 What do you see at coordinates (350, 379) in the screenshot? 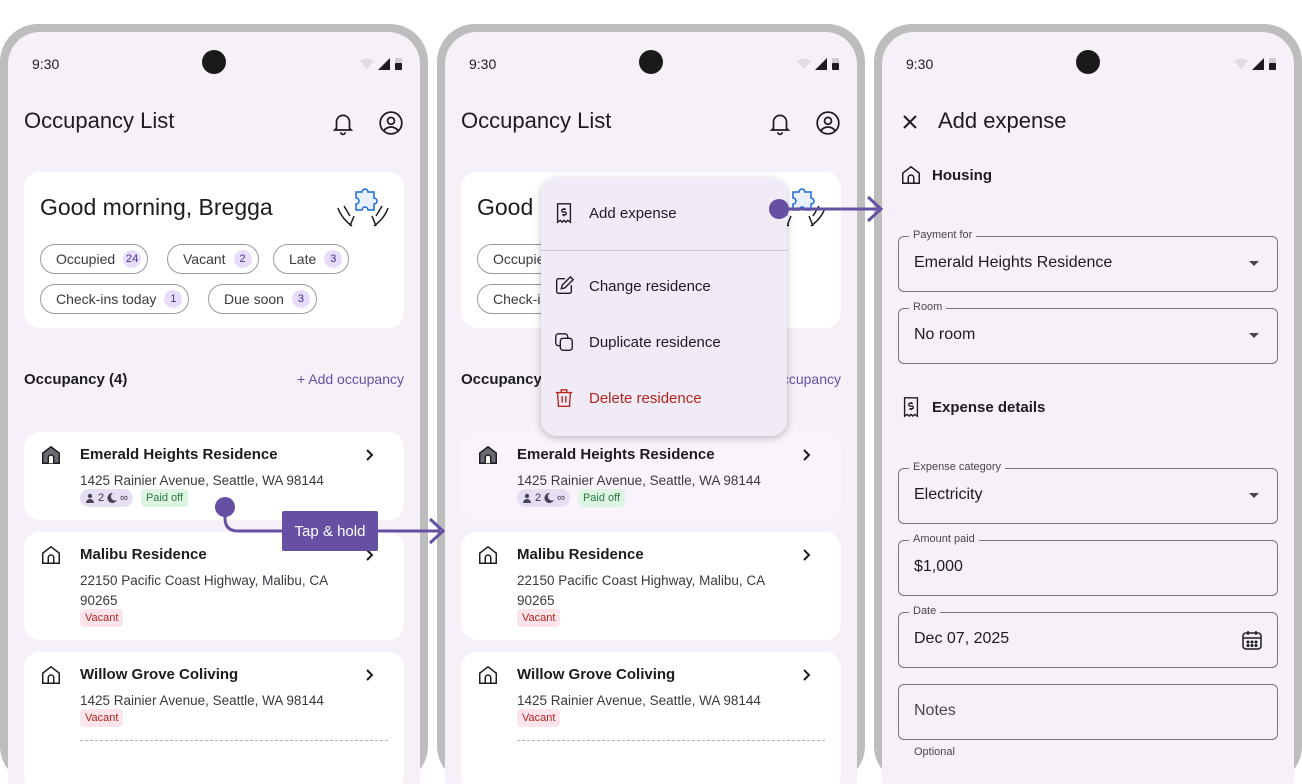
I see `add-occupancy-link: + Add occupancy` at bounding box center [350, 379].